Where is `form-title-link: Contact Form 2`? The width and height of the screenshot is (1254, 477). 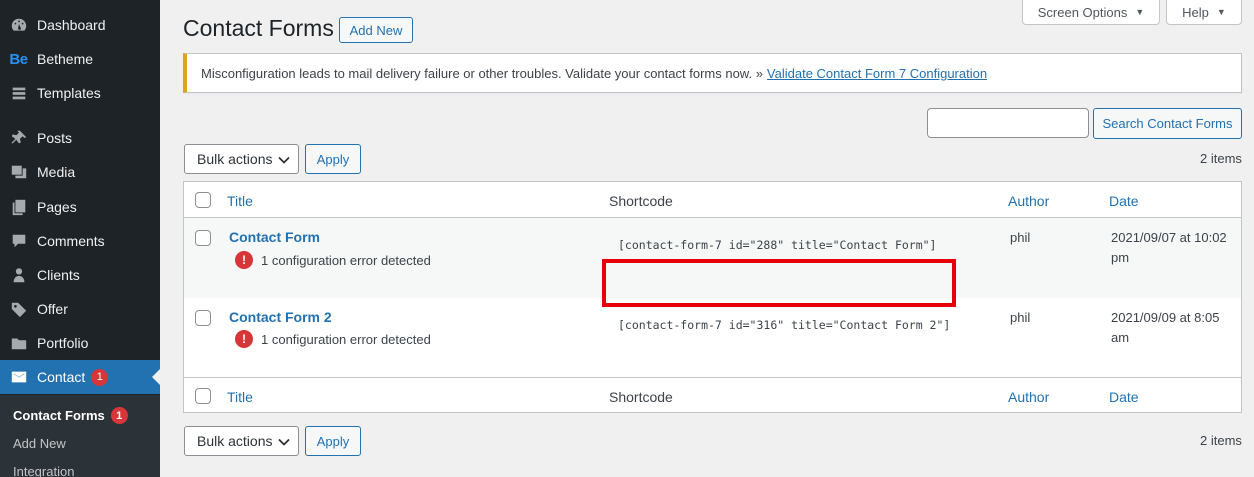 form-title-link: Contact Form 2 is located at coordinates (280, 317).